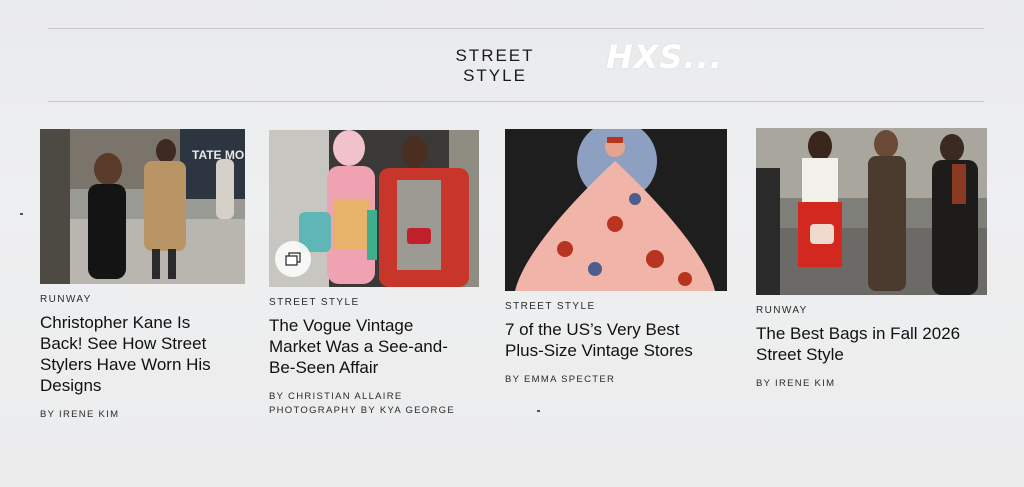 The height and width of the screenshot is (487, 1024). I want to click on top-divider, so click(516, 28).